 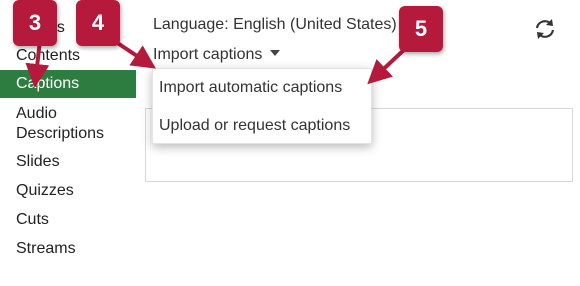 What do you see at coordinates (68, 124) in the screenshot?
I see `sidebar-item-audio-descriptions: Audio Descriptions` at bounding box center [68, 124].